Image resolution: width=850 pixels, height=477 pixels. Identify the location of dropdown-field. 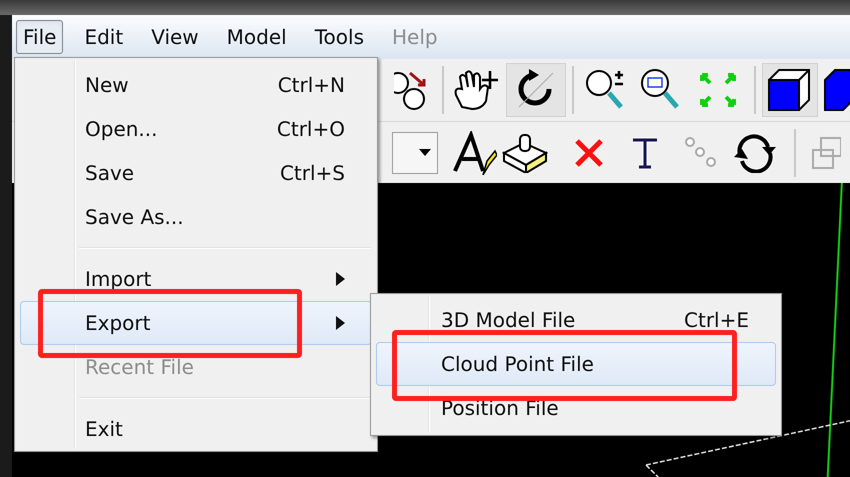
(415, 153).